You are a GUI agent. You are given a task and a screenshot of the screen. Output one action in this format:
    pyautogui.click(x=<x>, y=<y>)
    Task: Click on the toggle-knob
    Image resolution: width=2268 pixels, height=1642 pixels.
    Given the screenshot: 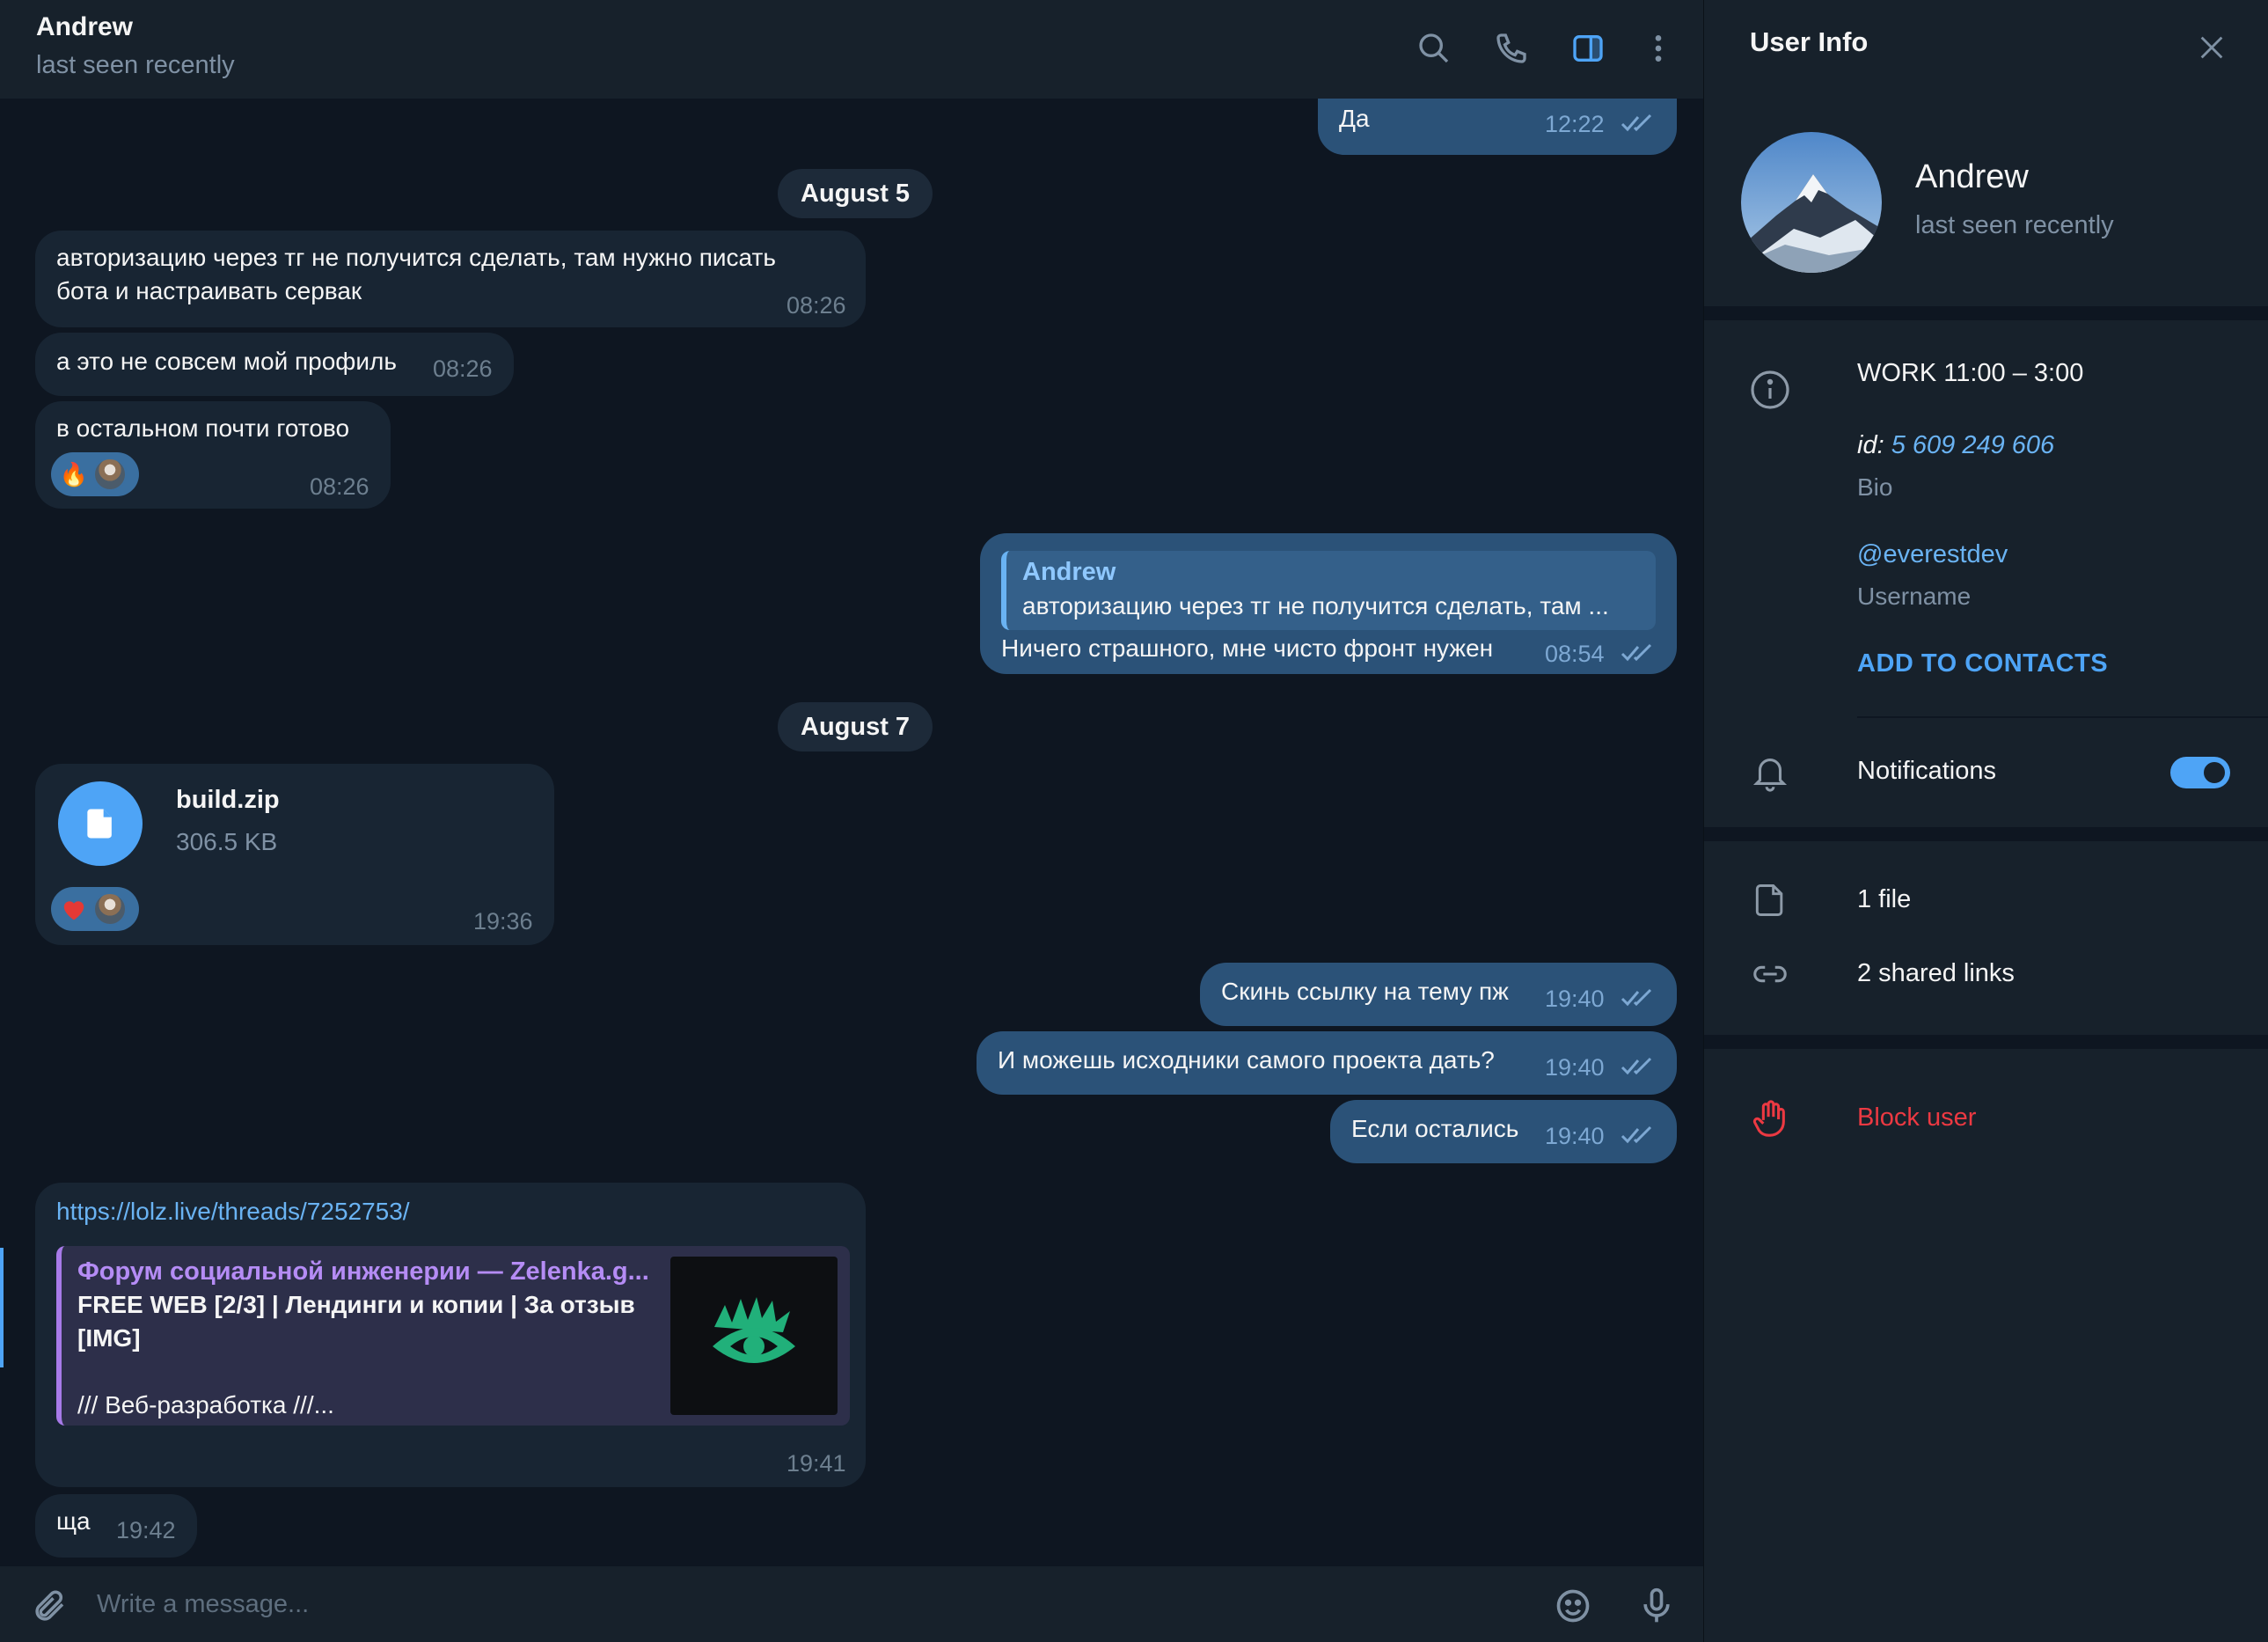 What is the action you would take?
    pyautogui.click(x=2214, y=773)
    